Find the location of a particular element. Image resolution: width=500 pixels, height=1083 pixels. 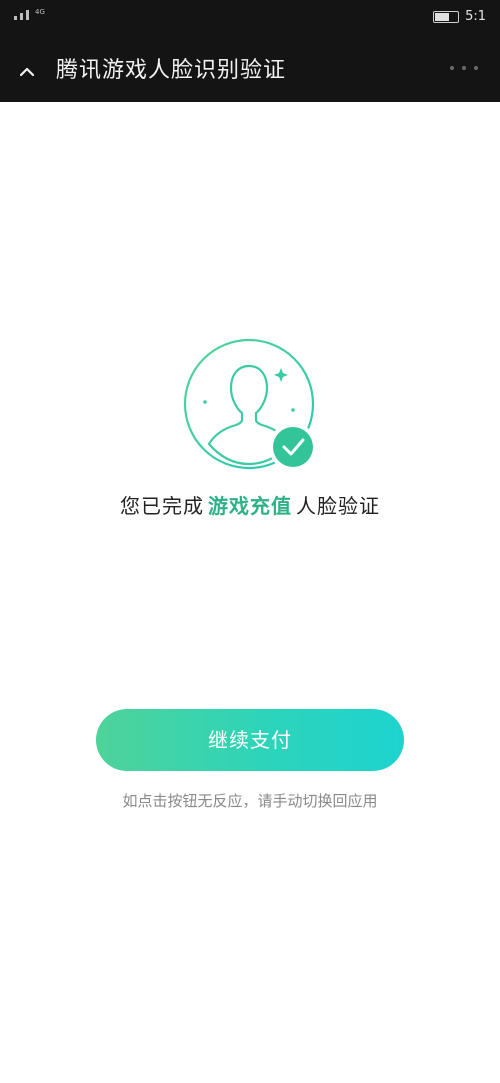

hint-text: 如点击按钮无反应，请手动切换回应用 is located at coordinates (250, 801).